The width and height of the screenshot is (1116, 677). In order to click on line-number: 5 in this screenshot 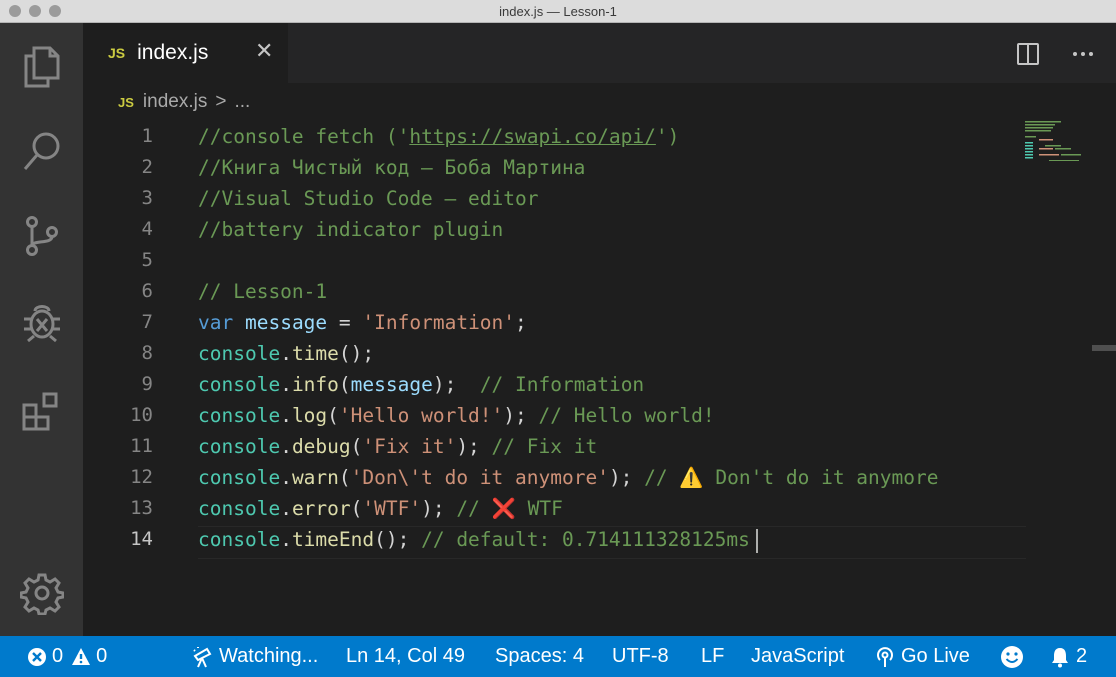, I will do `click(147, 260)`.